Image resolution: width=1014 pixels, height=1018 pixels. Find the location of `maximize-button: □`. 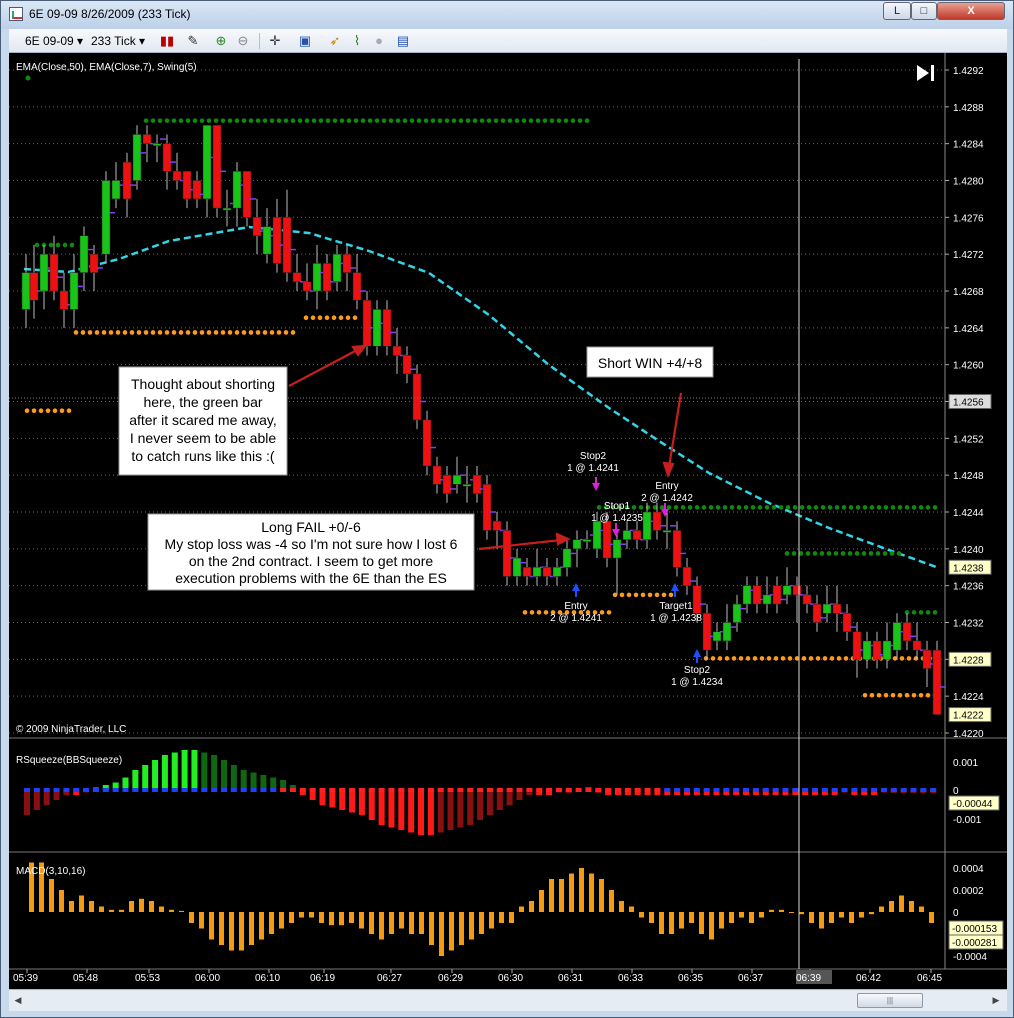

maximize-button: □ is located at coordinates (924, 11).